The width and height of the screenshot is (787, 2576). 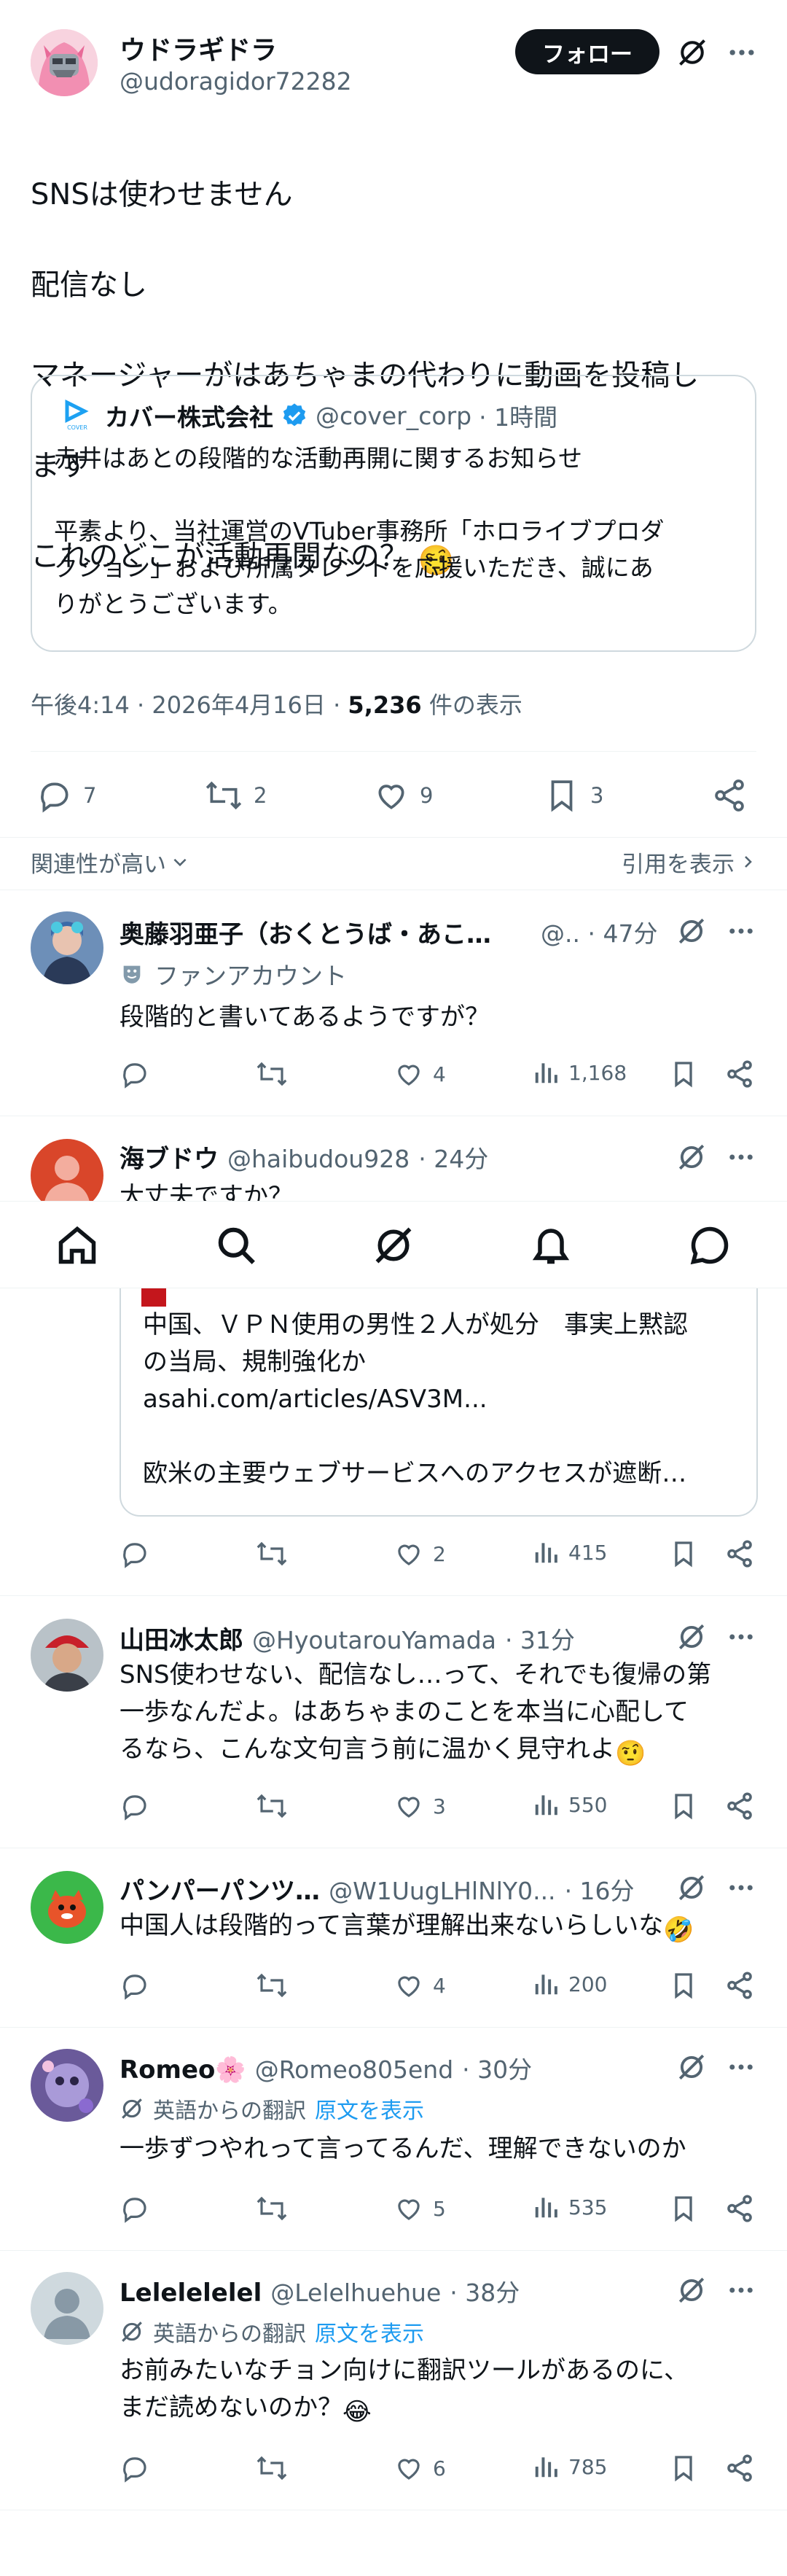 What do you see at coordinates (498, 2069) in the screenshot?
I see `reply-time: · 30分` at bounding box center [498, 2069].